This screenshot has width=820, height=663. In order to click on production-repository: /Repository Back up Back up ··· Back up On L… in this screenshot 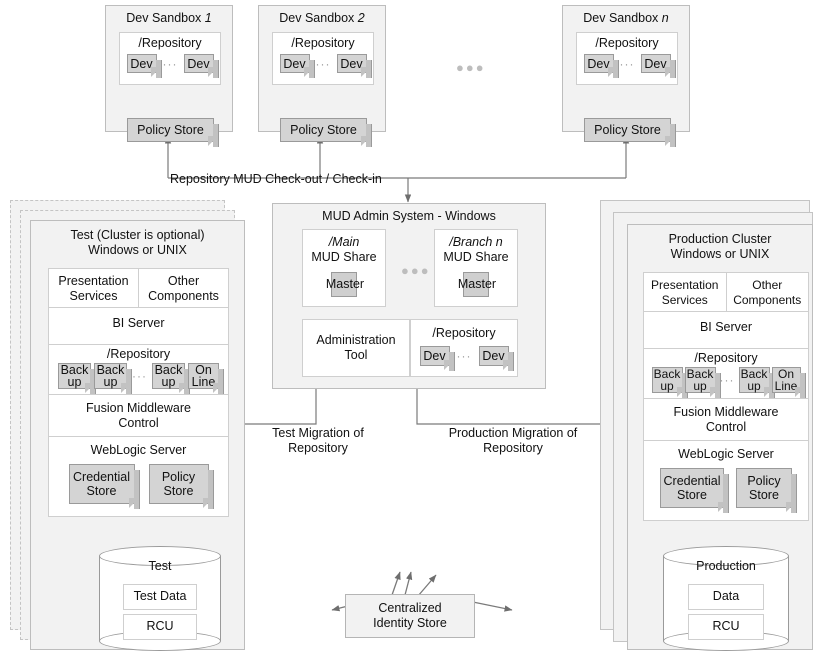, I will do `click(726, 374)`.